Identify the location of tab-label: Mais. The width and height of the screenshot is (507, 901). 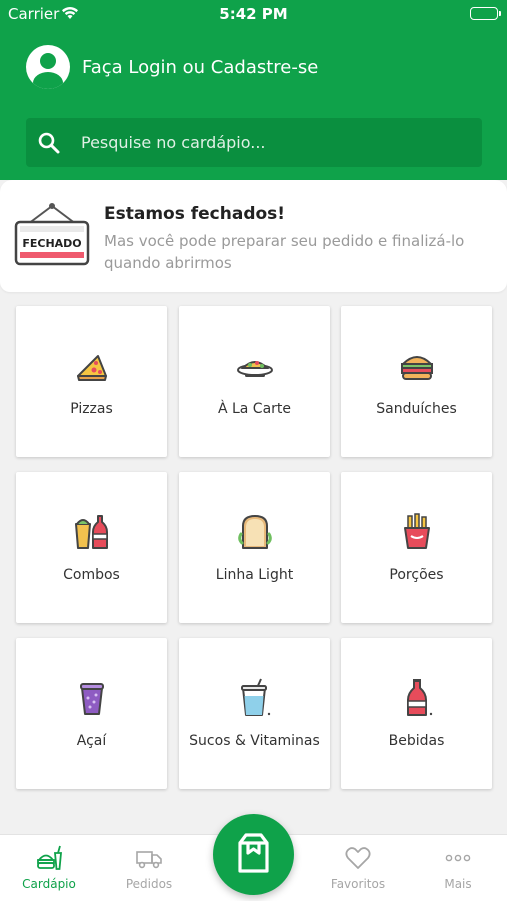
(458, 884).